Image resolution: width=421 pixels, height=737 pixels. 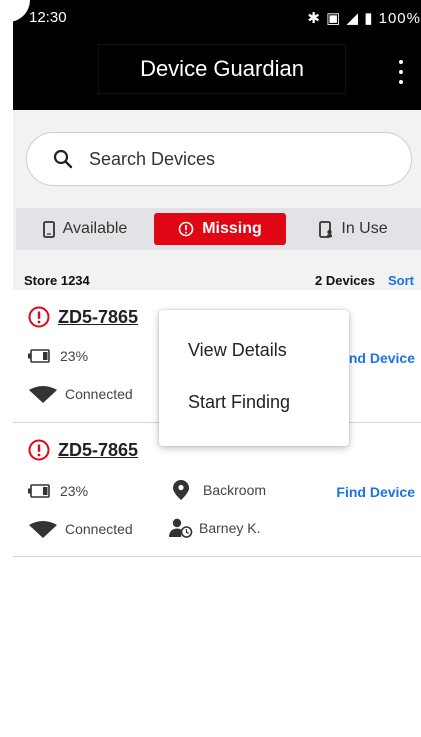 I want to click on user-row: Barney K., so click(x=214, y=528).